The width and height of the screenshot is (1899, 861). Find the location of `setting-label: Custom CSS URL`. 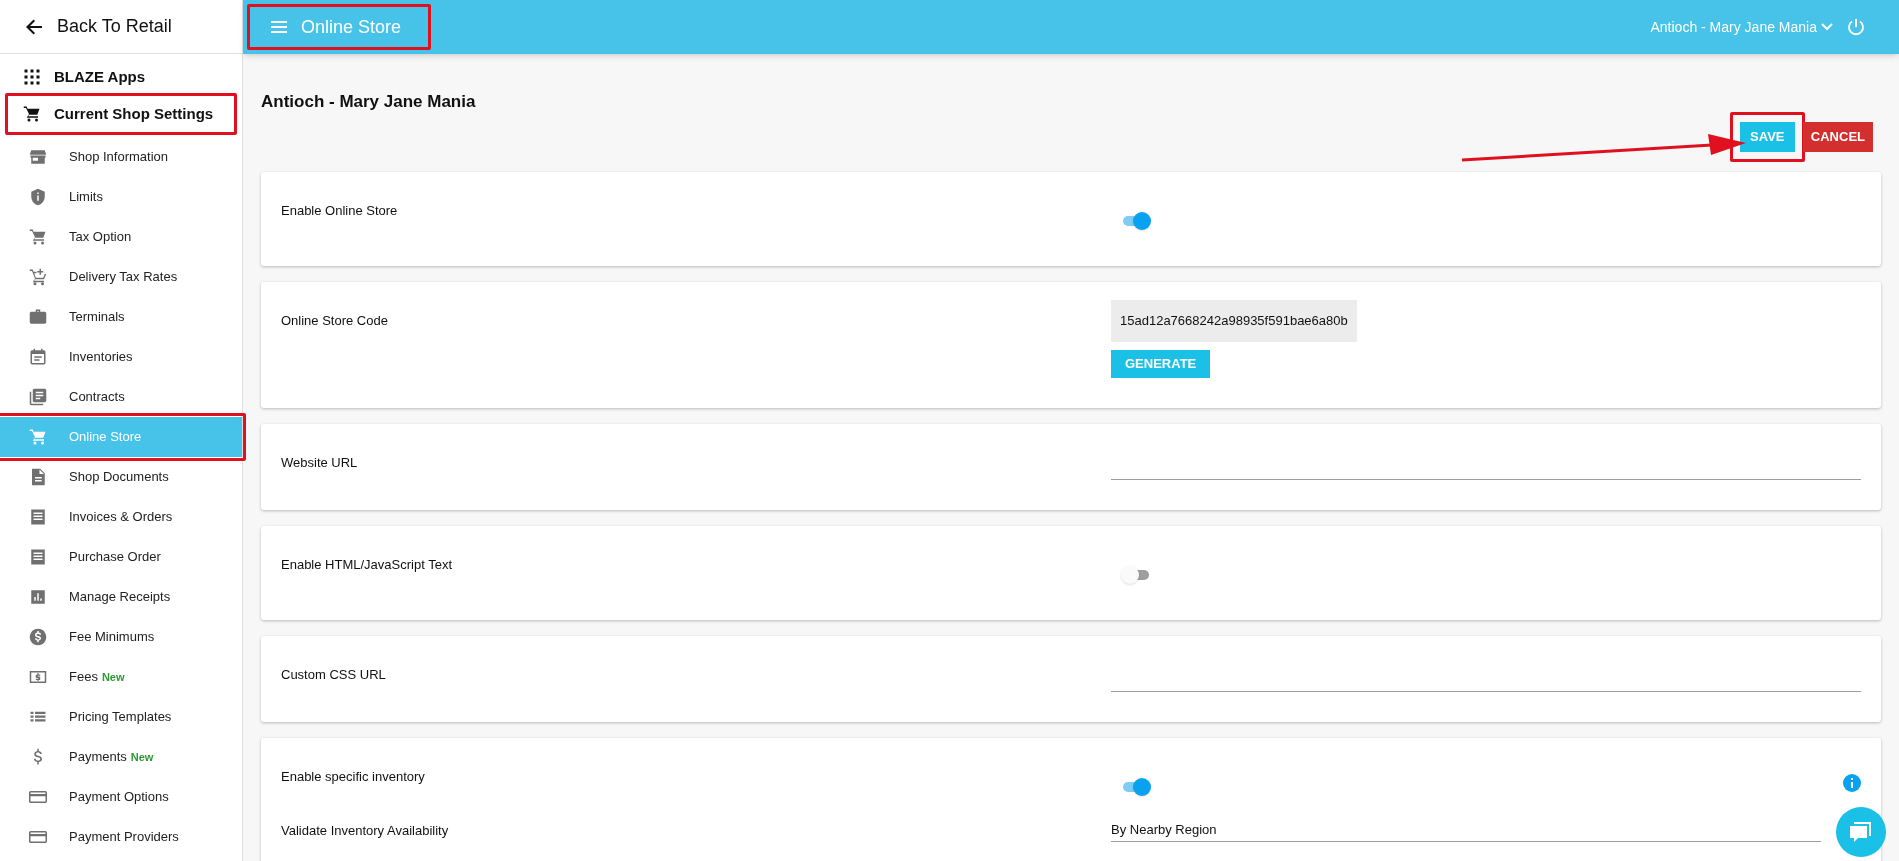

setting-label: Custom CSS URL is located at coordinates (334, 675).